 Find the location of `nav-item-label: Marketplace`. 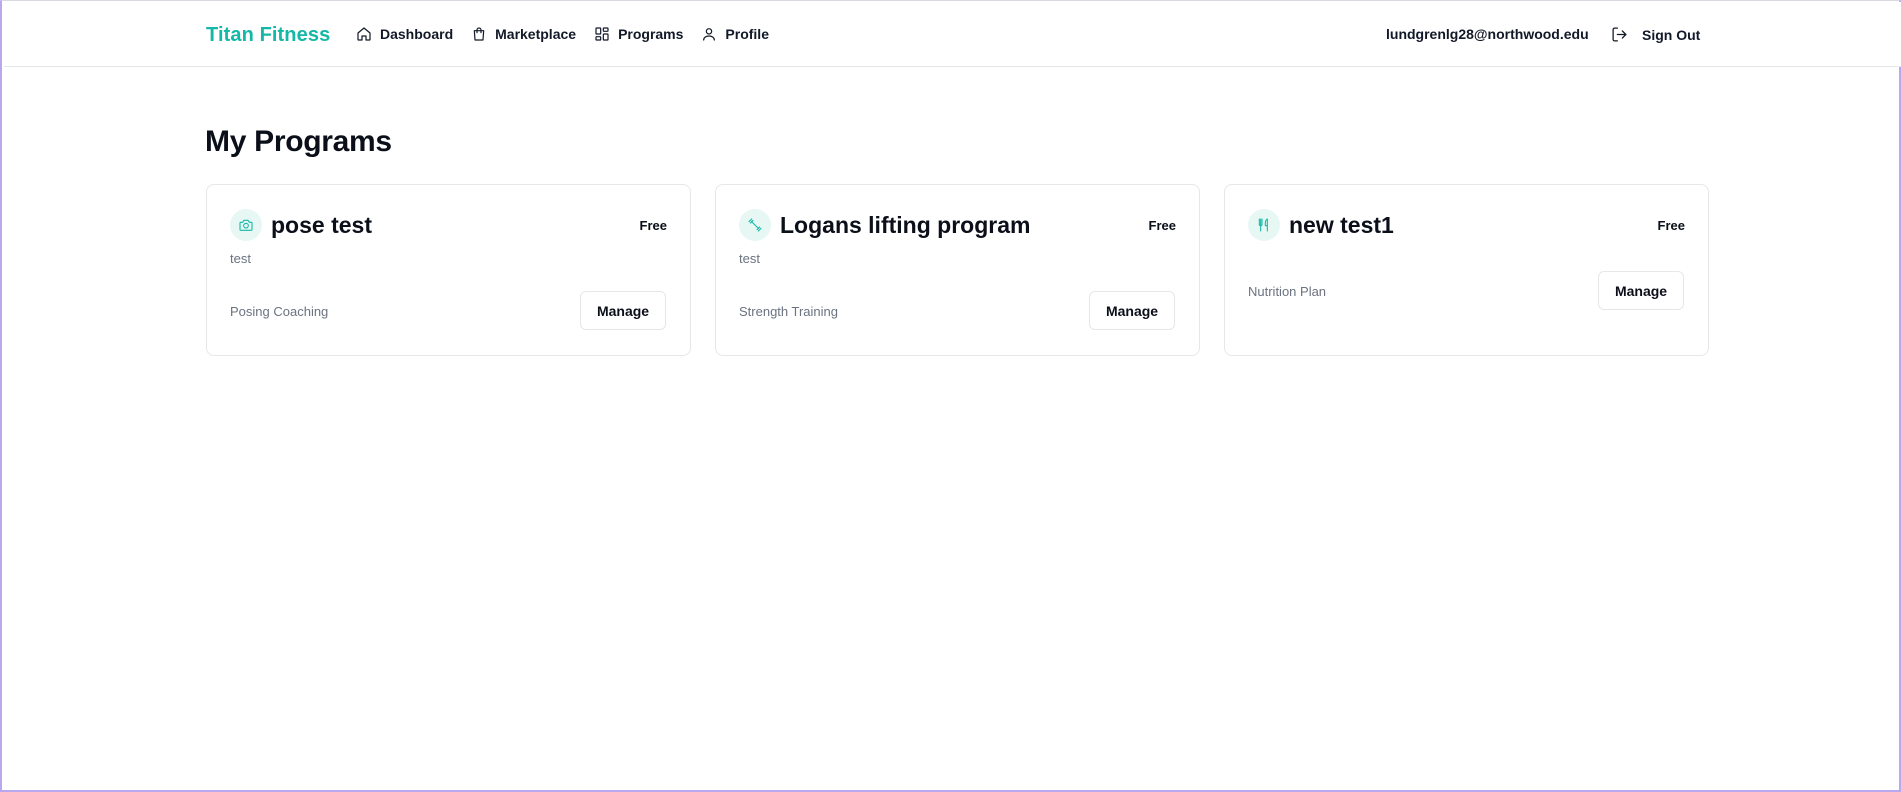

nav-item-label: Marketplace is located at coordinates (536, 34).